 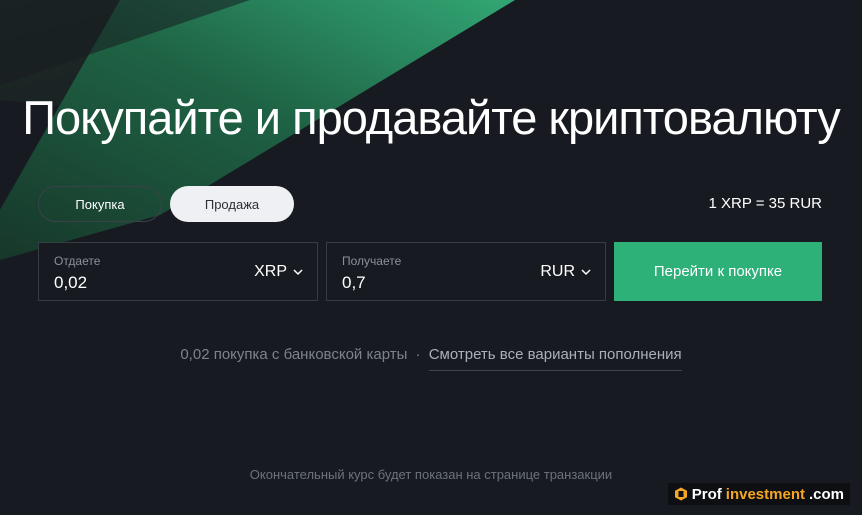 What do you see at coordinates (557, 271) in the screenshot?
I see `receive-currency-label: RUR` at bounding box center [557, 271].